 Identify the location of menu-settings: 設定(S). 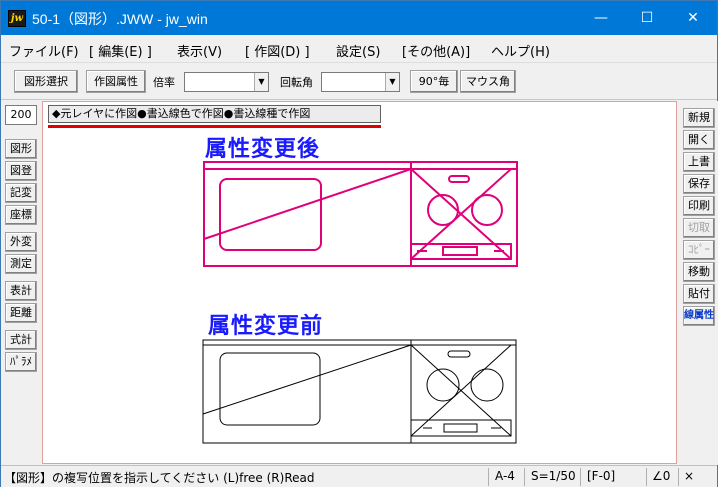
(358, 50).